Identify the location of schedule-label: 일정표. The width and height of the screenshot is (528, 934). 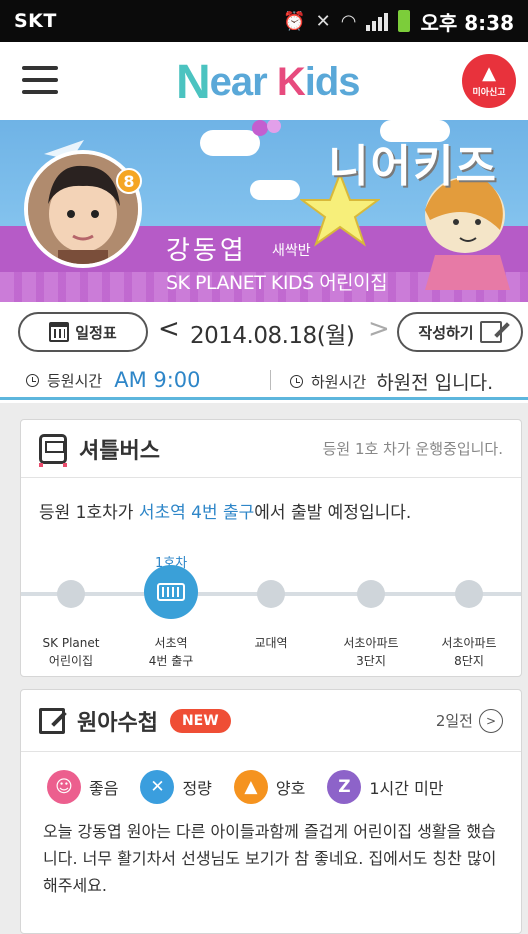
(96, 332).